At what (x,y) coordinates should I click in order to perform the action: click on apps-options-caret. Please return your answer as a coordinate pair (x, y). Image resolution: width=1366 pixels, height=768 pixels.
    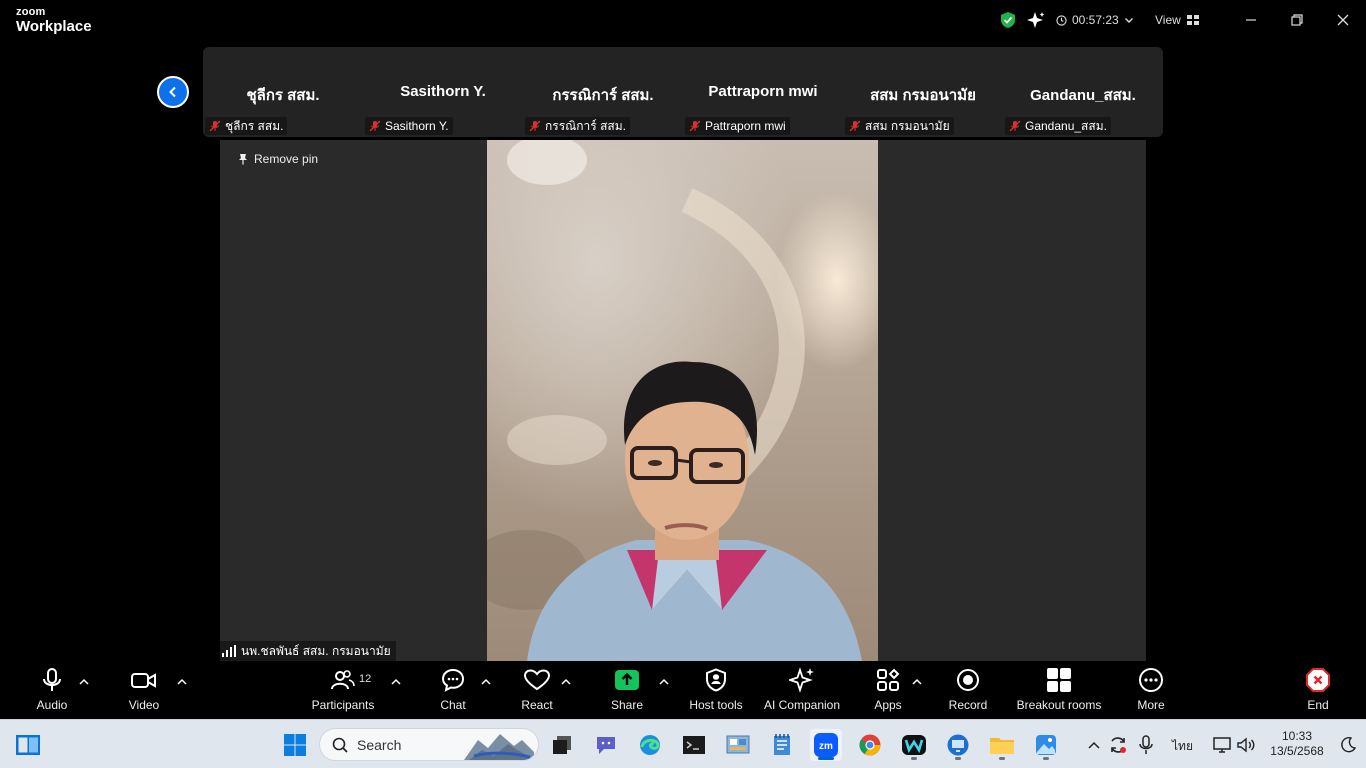
    Looking at the image, I should click on (917, 682).